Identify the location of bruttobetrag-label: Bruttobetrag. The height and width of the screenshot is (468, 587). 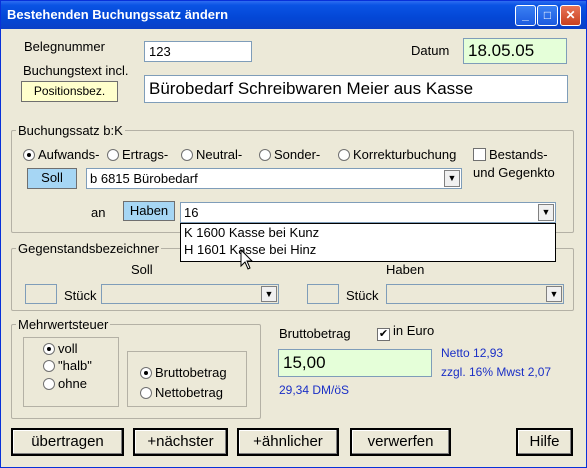
(315, 333).